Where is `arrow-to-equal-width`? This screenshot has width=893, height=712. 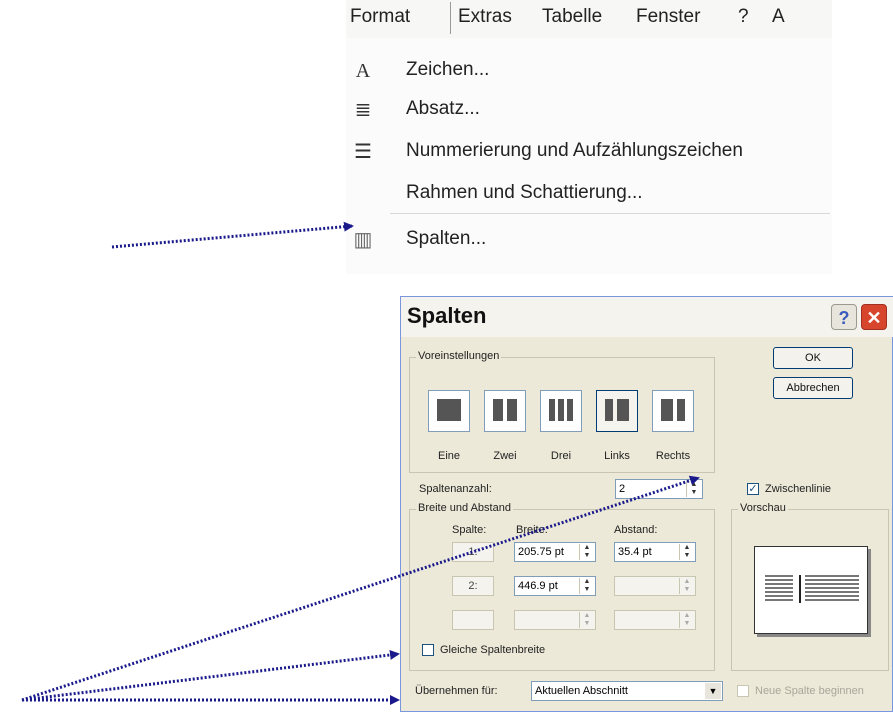
arrow-to-equal-width is located at coordinates (210, 676).